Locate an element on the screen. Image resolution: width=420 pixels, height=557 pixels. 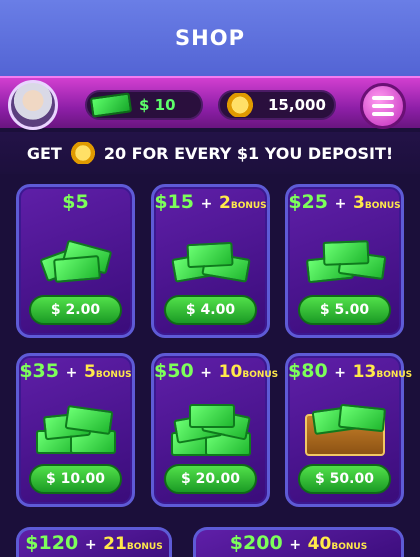
package-amount: $200 + 40BONUS is located at coordinates (298, 543).